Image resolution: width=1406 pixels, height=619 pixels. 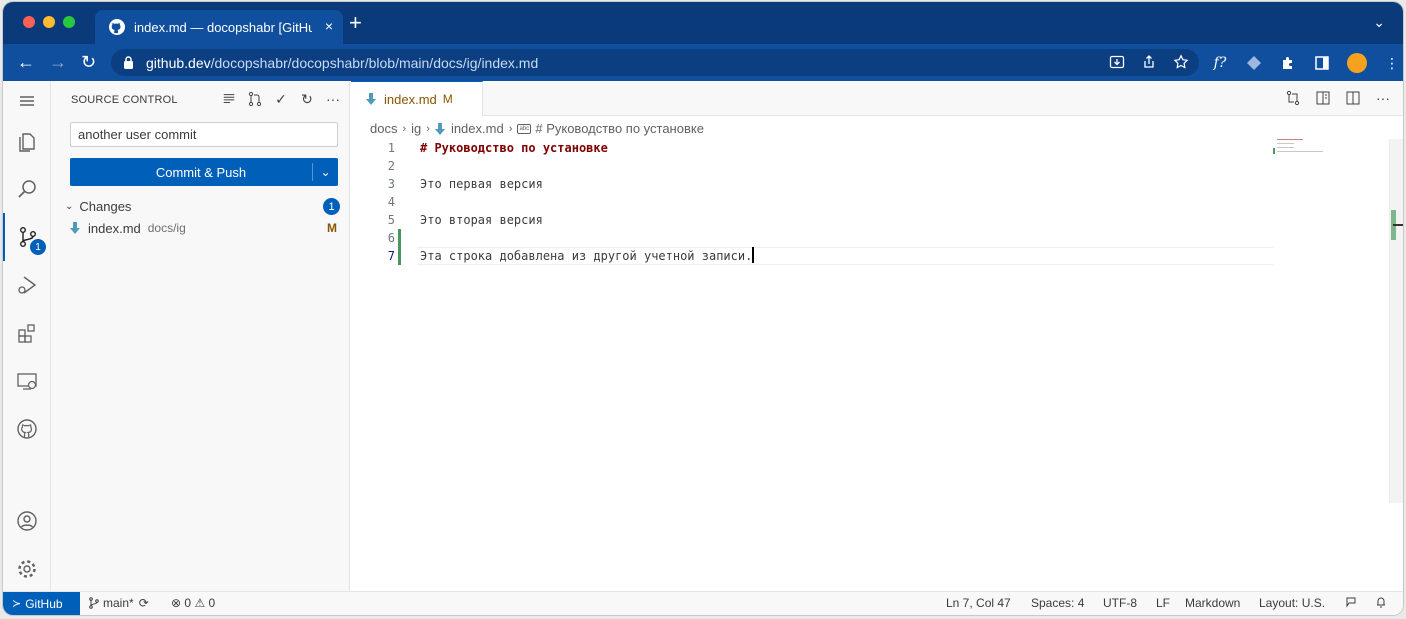 I want to click on warning-count: 0, so click(x=212, y=603).